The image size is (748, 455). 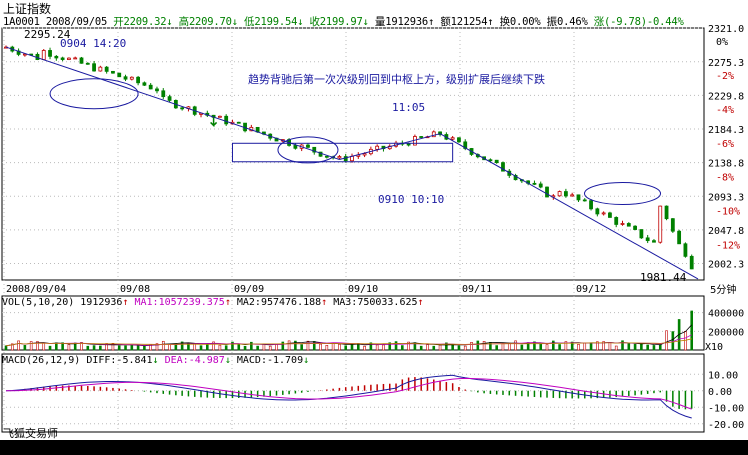 I want to click on price-tick-label: 2138.8, so click(x=726, y=164).